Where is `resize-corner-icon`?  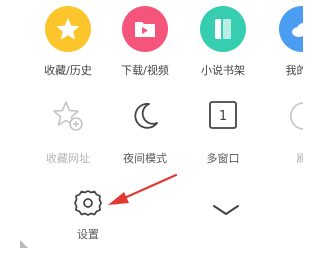
resize-corner-icon is located at coordinates (24, 244).